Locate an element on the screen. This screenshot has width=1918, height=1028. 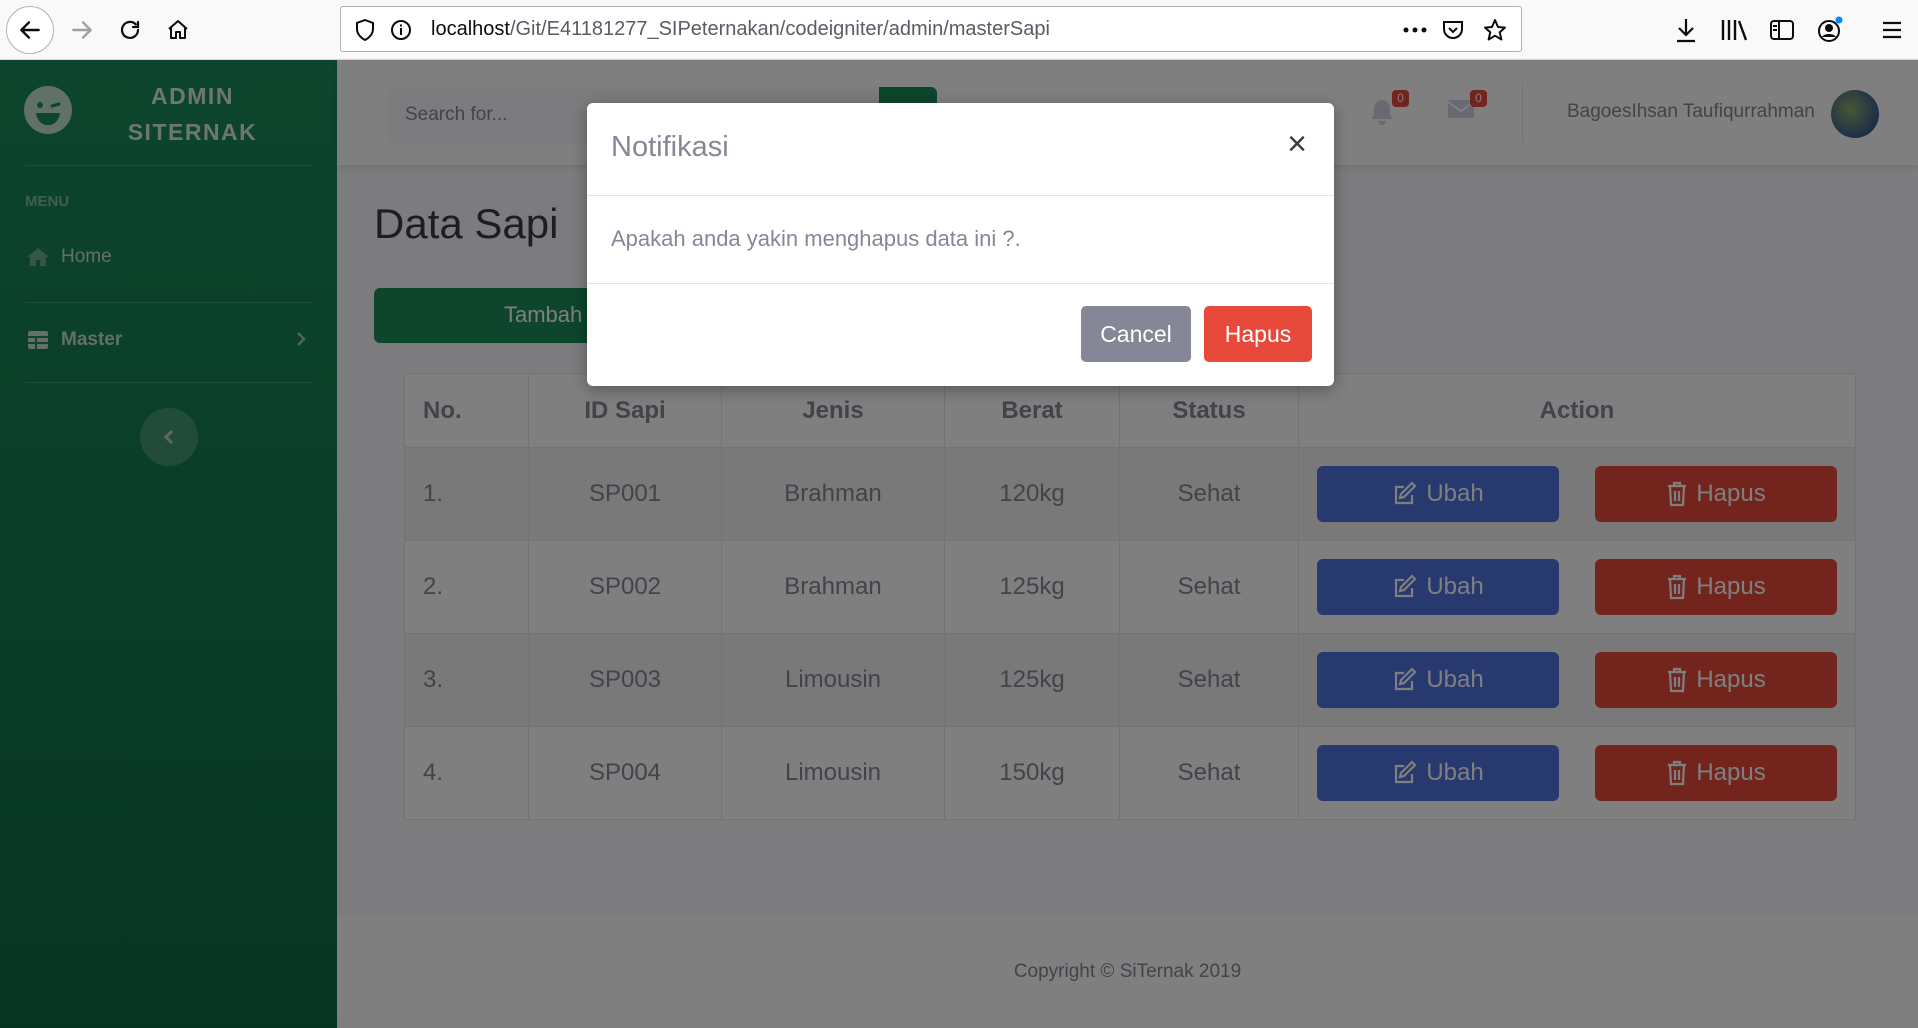
more-icon is located at coordinates (1415, 30).